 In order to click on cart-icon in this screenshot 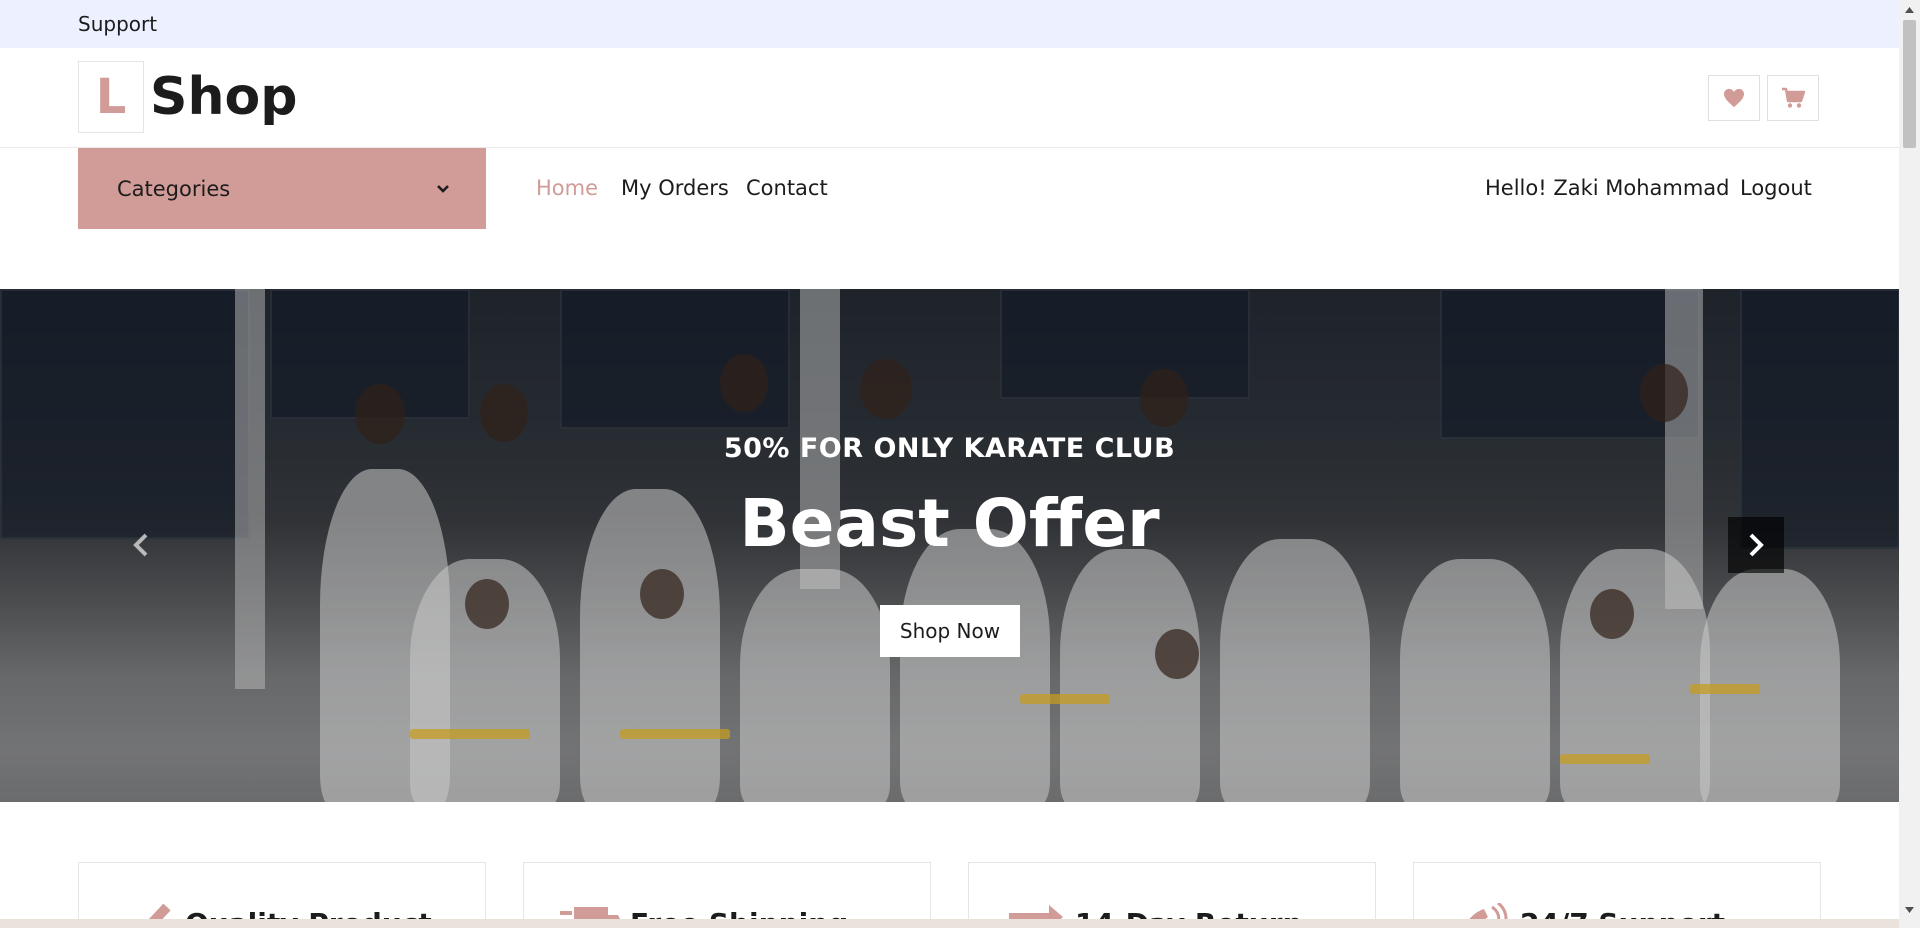, I will do `click(1793, 97)`.